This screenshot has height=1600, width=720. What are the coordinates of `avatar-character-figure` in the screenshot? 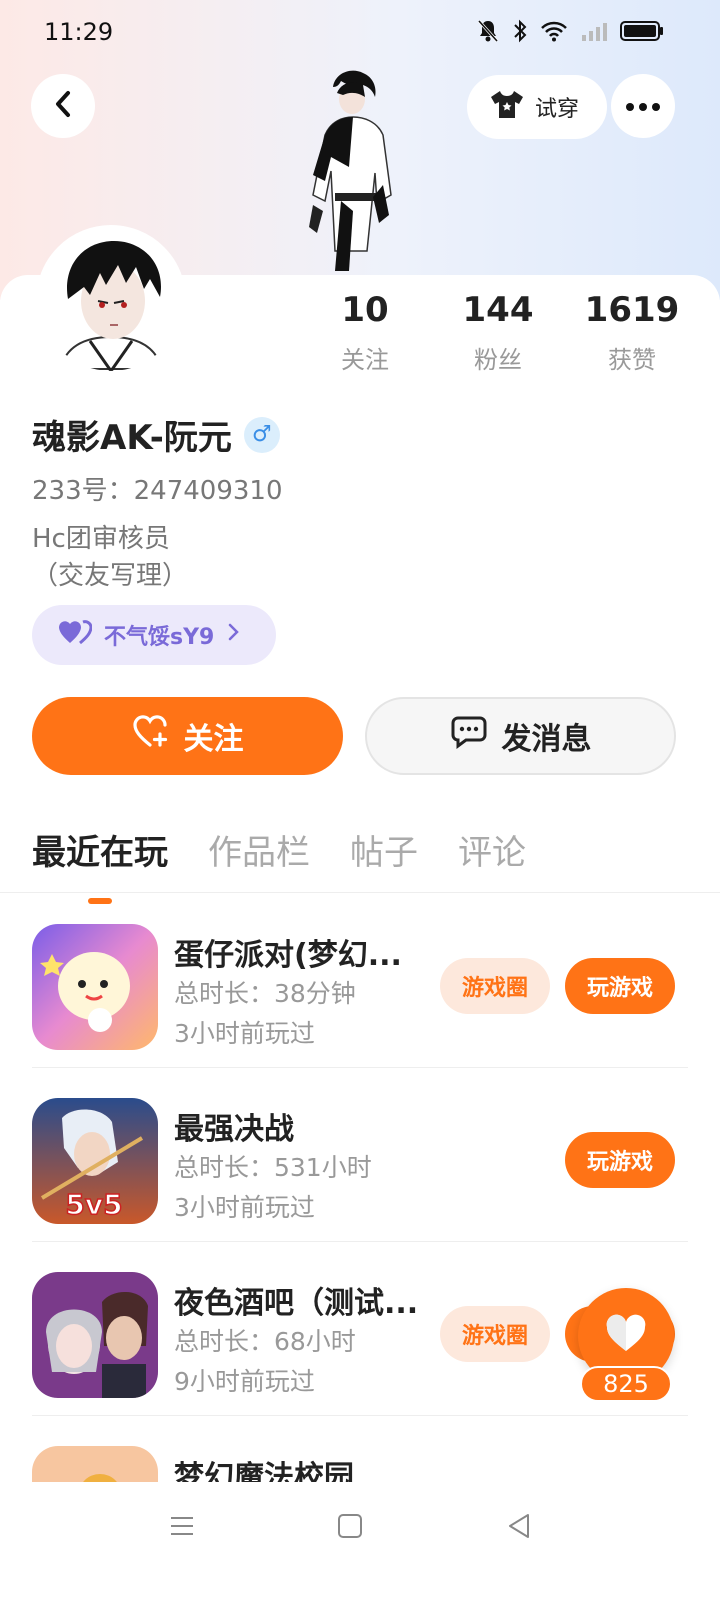 It's located at (360, 170).